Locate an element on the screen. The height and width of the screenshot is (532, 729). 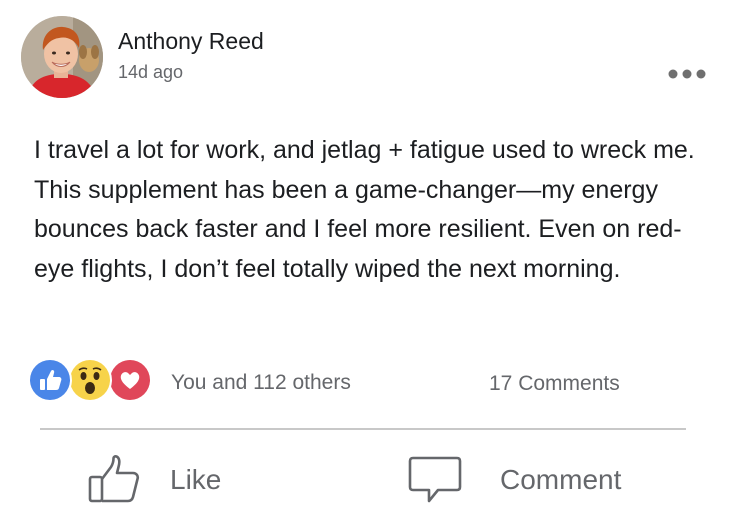
ellipsis-icon is located at coordinates (687, 74).